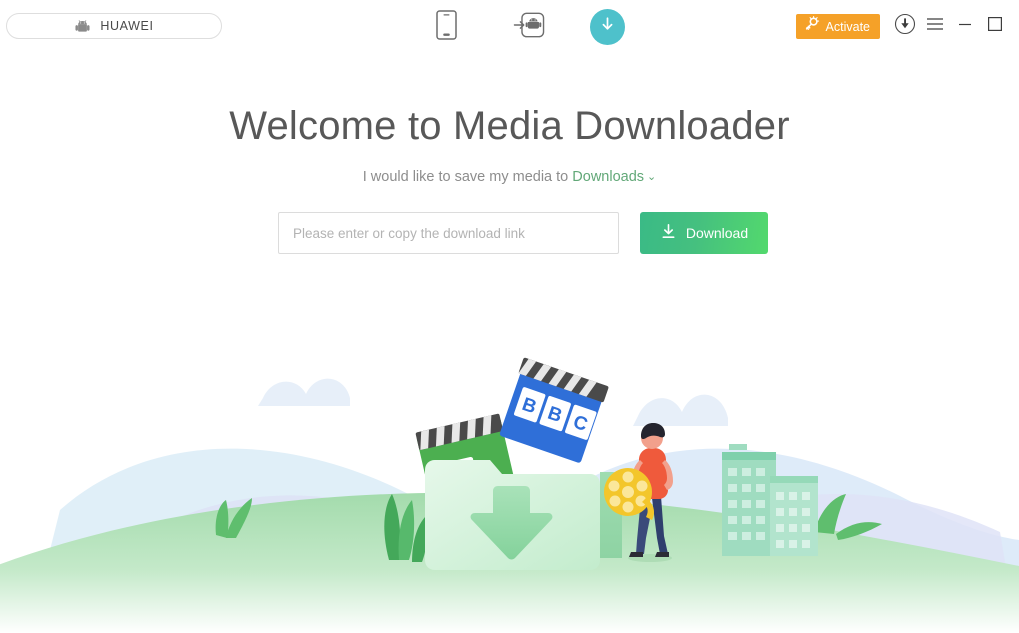 The width and height of the screenshot is (1019, 633). I want to click on chevron-down-icon: ⌄, so click(652, 177).